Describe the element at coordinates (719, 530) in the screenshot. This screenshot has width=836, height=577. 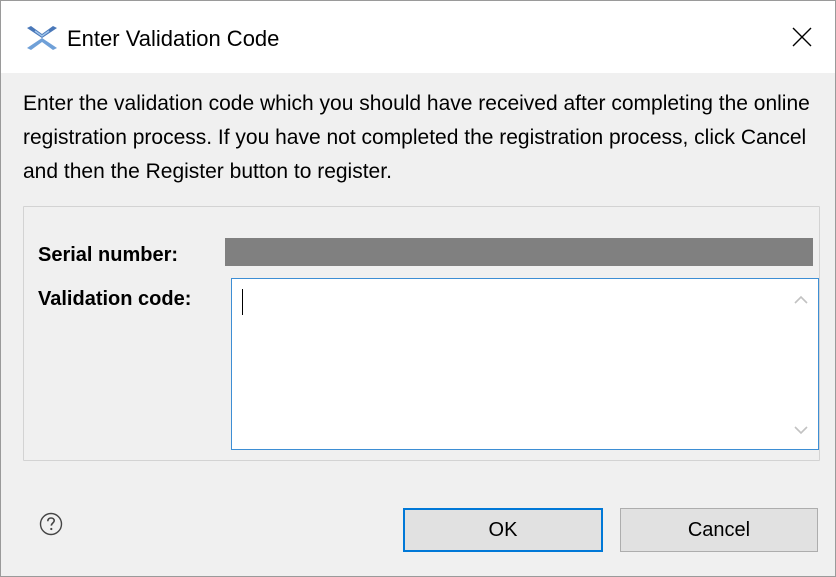
I see `cancel-button: Cancel` at that location.